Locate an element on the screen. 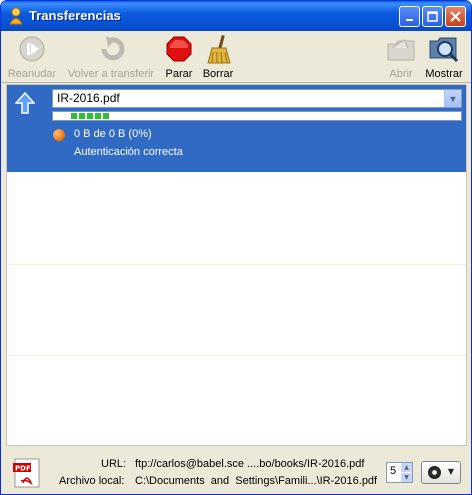  clear-button: Borrar is located at coordinates (218, 57).